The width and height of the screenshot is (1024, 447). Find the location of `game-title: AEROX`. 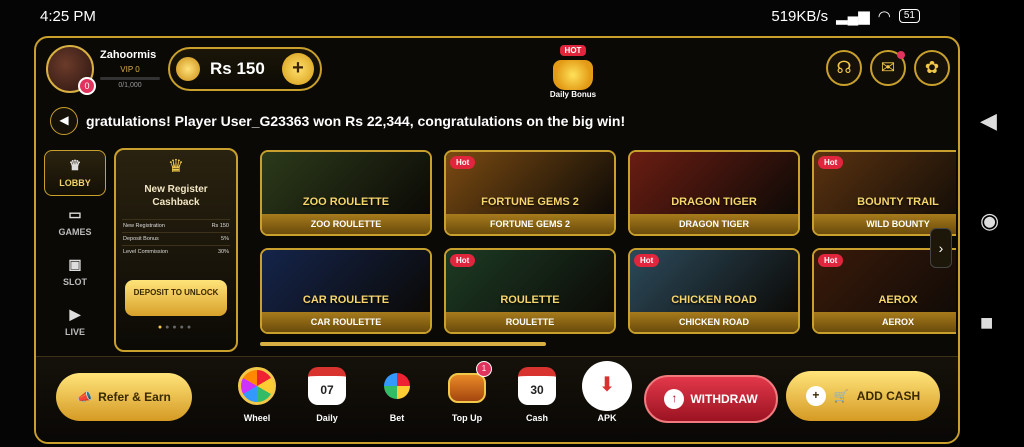

game-title: AEROX is located at coordinates (885, 322).